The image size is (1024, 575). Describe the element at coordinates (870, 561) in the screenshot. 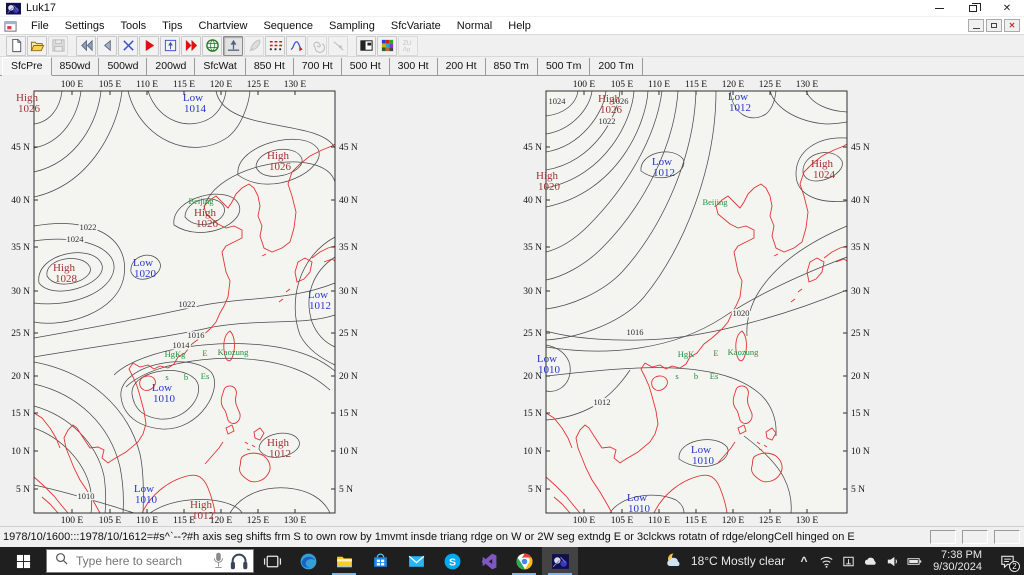

I see `tray-onedrive` at that location.